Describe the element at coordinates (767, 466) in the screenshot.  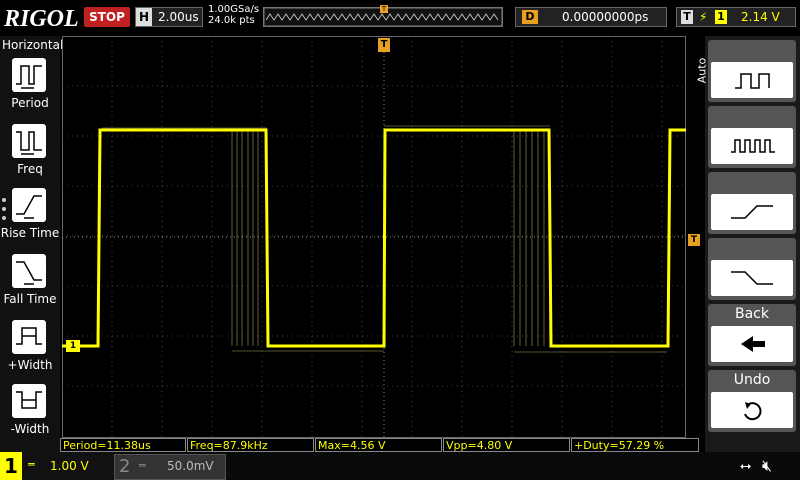
I see `sound-muted-icon: 🔇︎` at that location.